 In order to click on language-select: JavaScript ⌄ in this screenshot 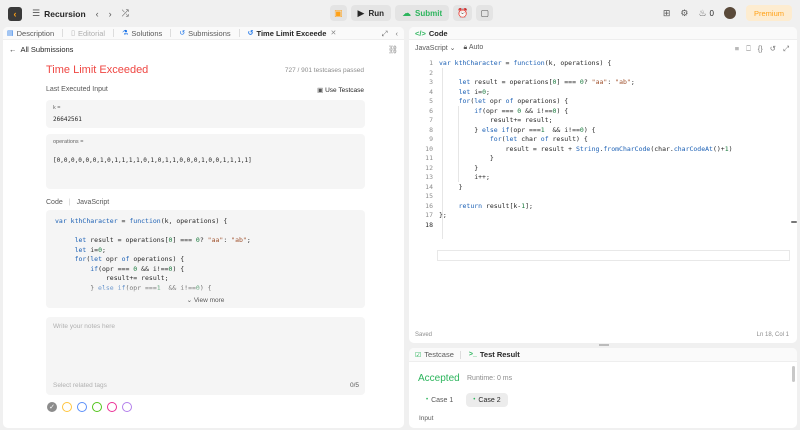, I will do `click(435, 48)`.